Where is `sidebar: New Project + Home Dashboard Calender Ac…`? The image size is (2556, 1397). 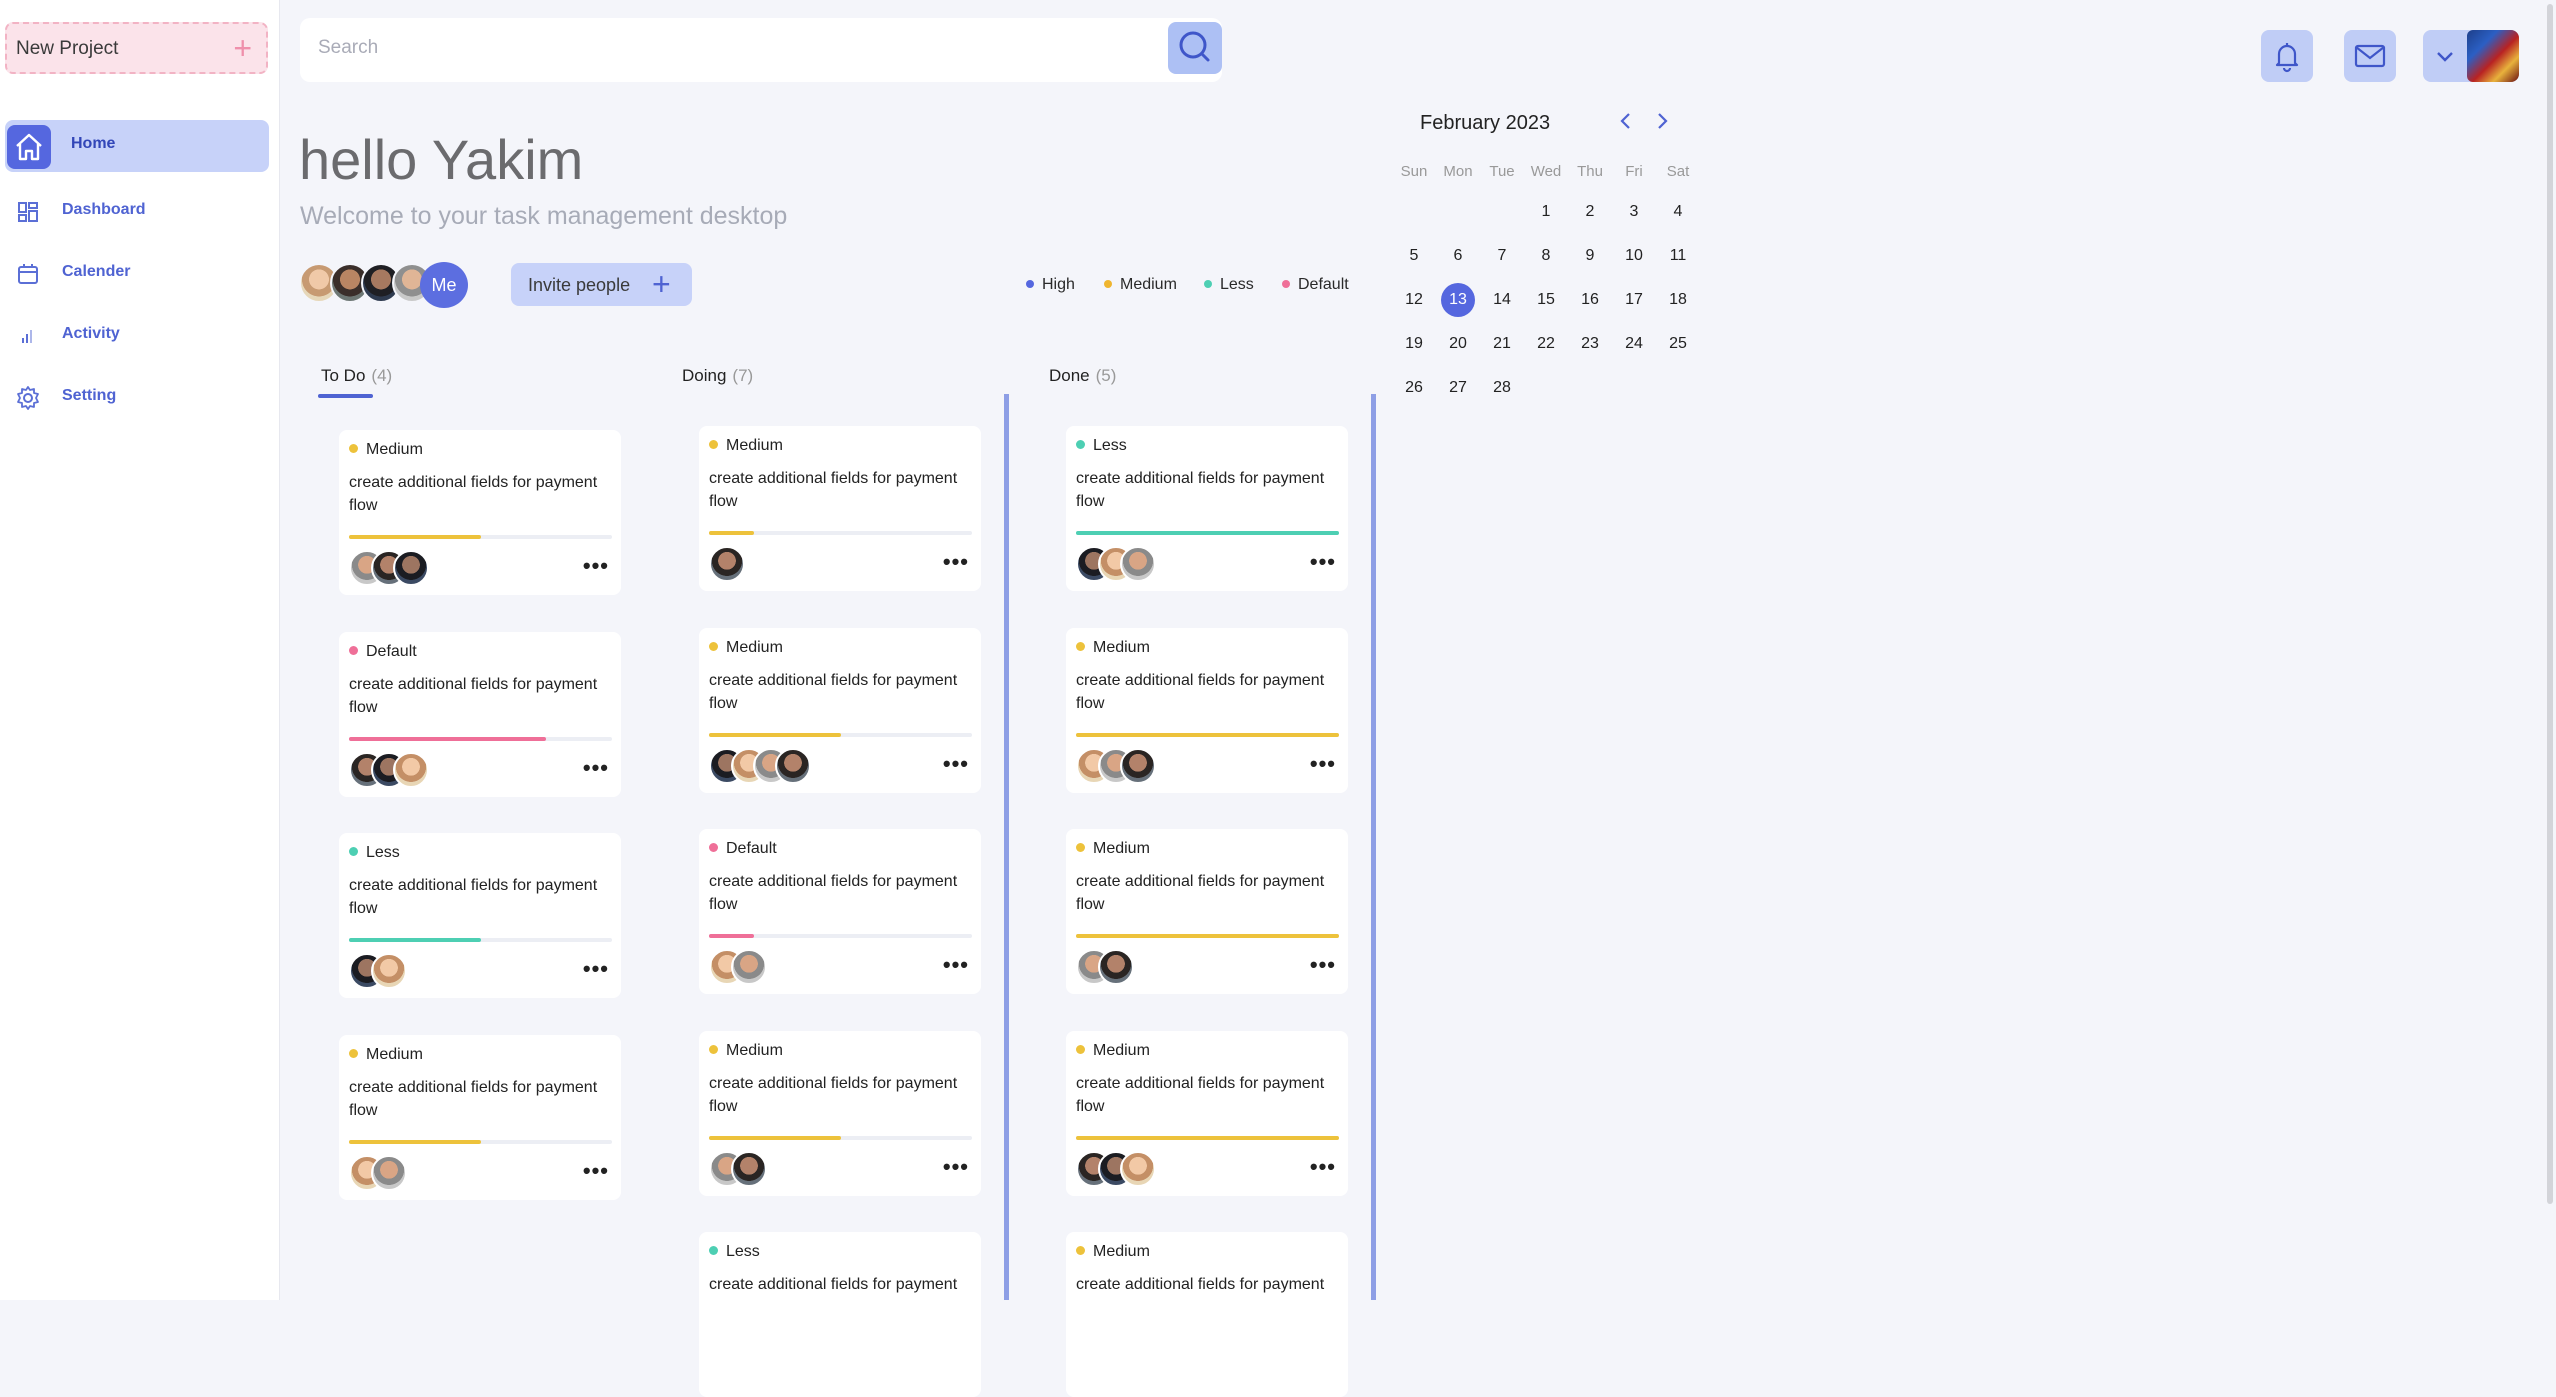
sidebar: New Project + Home Dashboard Calender Ac… is located at coordinates (140, 650).